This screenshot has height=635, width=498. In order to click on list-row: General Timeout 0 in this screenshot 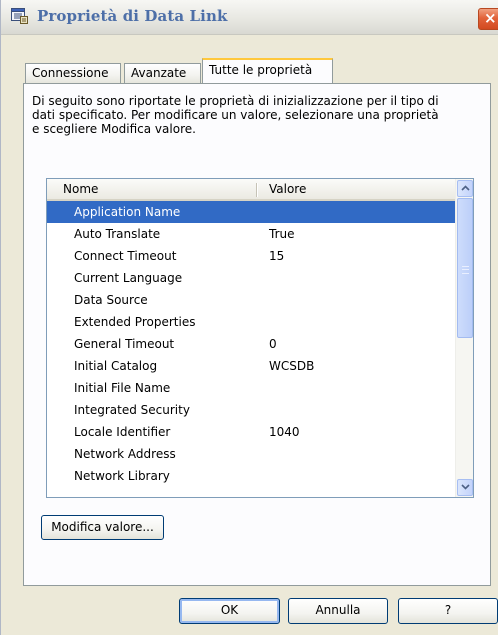, I will do `click(251, 344)`.